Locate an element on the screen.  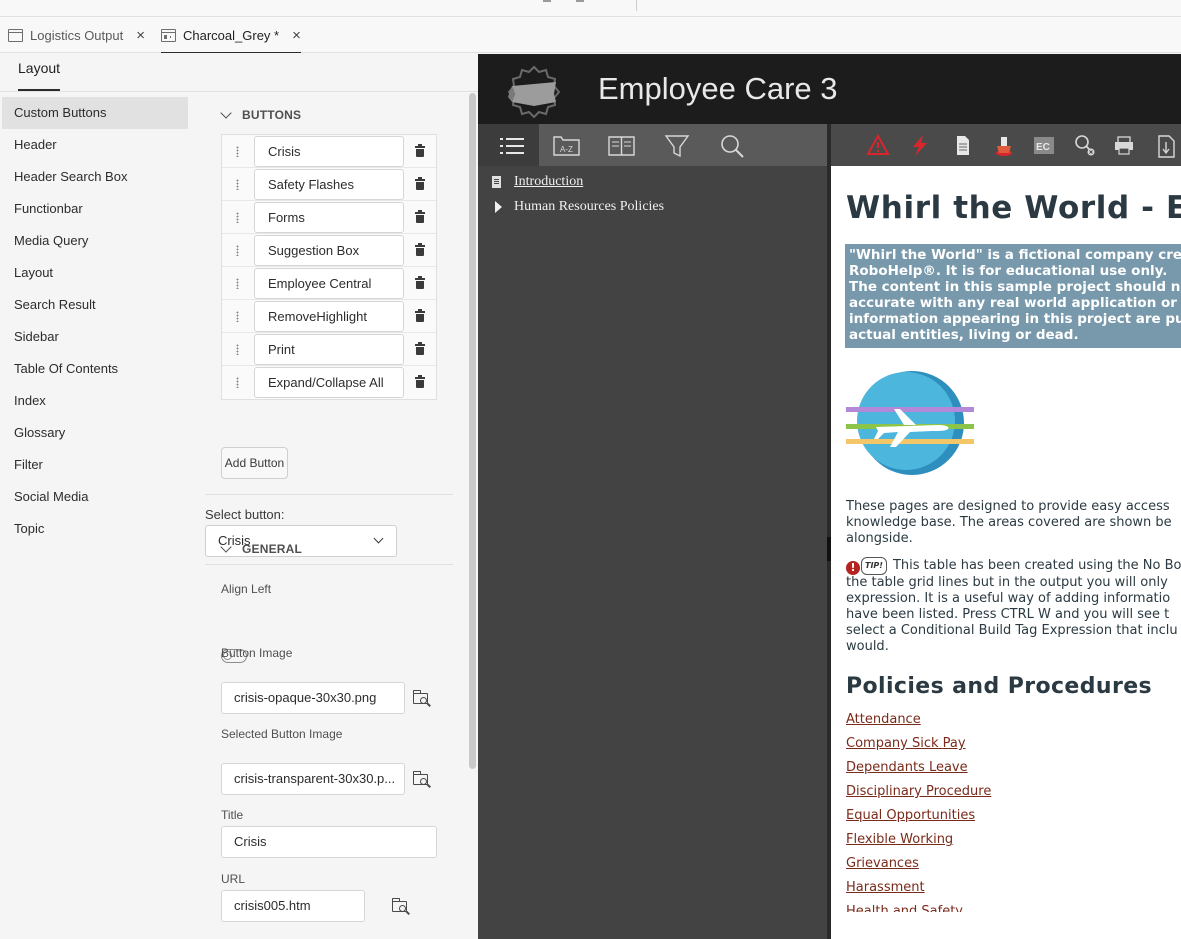
policy-link: Disciplinary Procedure is located at coordinates (918, 791).